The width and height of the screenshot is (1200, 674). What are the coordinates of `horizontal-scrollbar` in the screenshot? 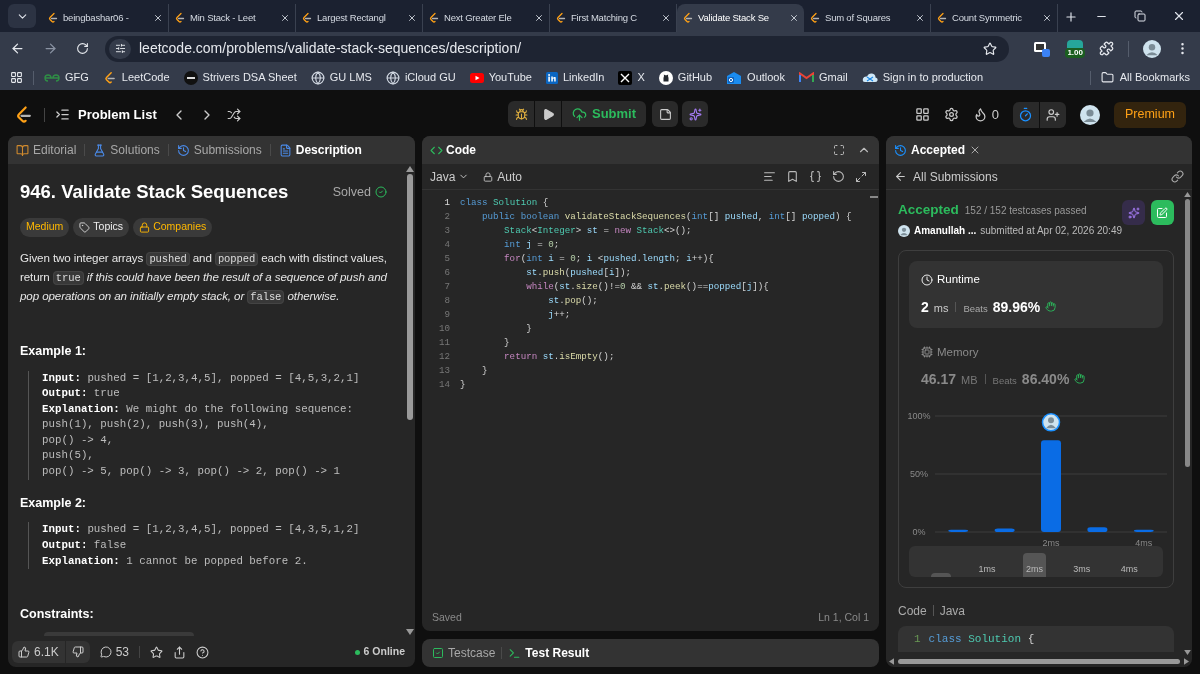 It's located at (1039, 661).